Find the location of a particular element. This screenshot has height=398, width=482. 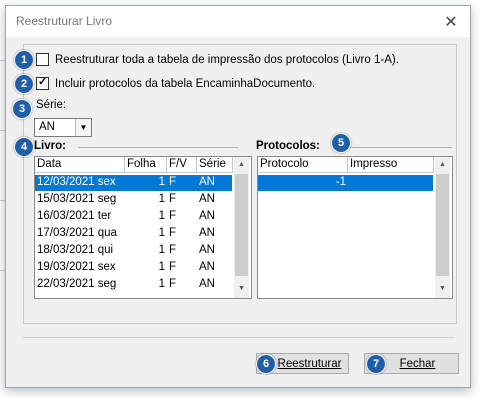

protocolos-col-protocolo: Protocolo is located at coordinates (303, 164).